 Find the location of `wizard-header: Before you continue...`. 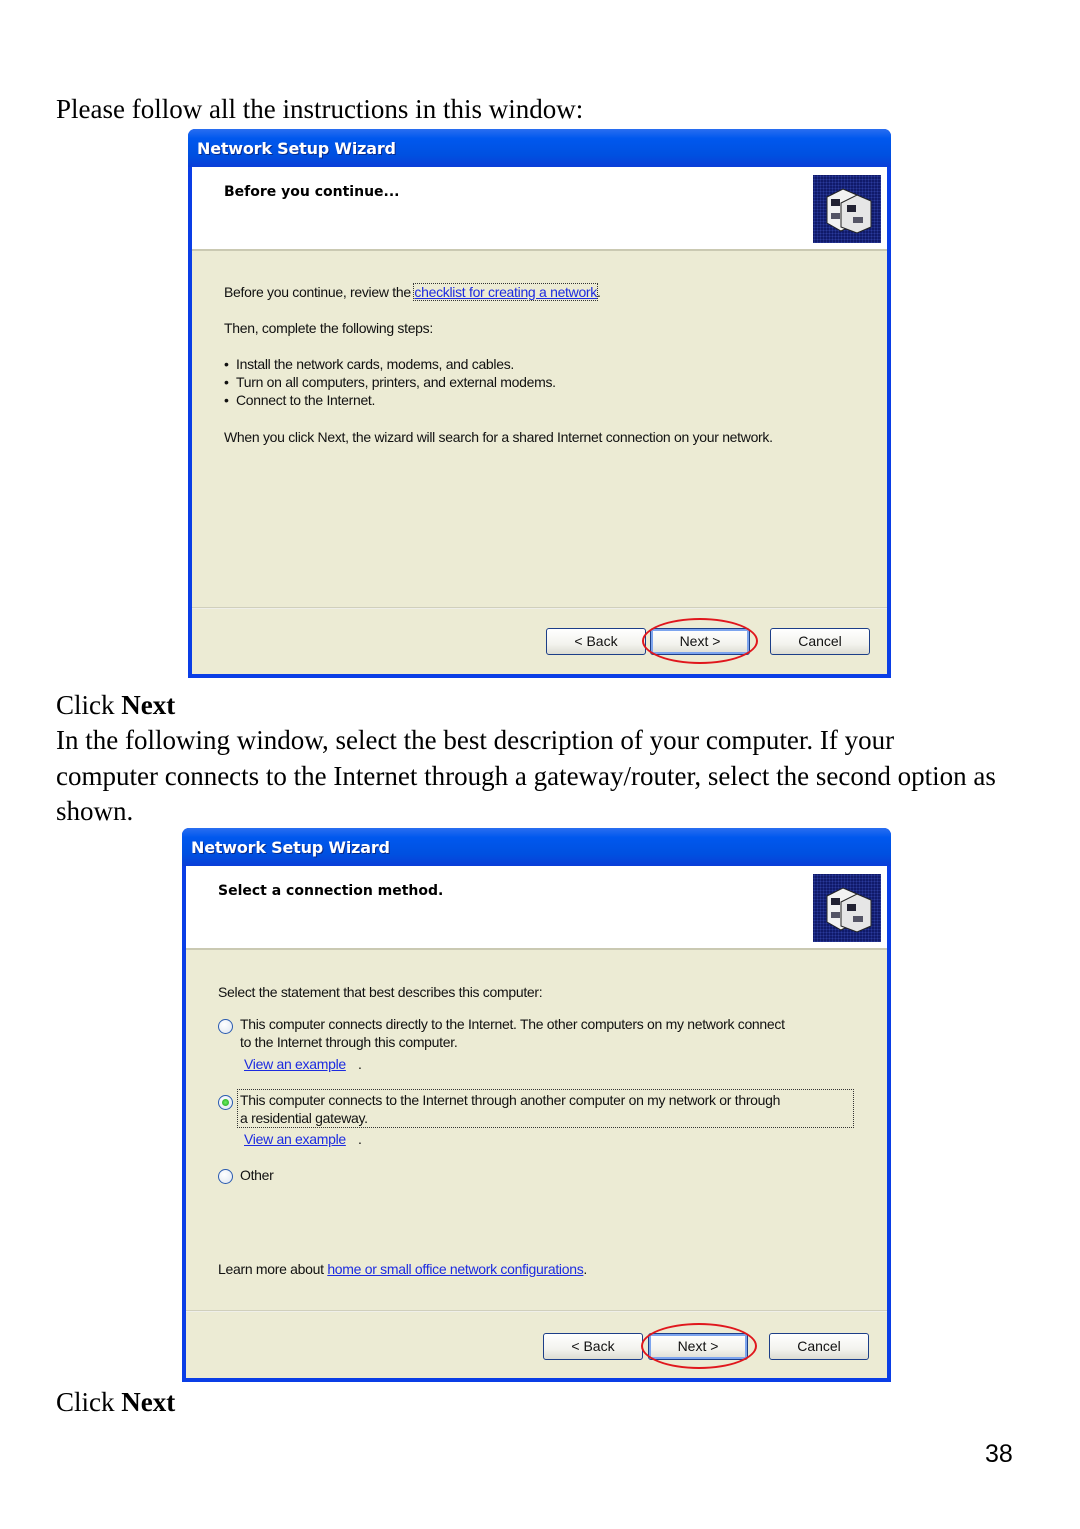

wizard-header: Before you continue... is located at coordinates (539, 209).